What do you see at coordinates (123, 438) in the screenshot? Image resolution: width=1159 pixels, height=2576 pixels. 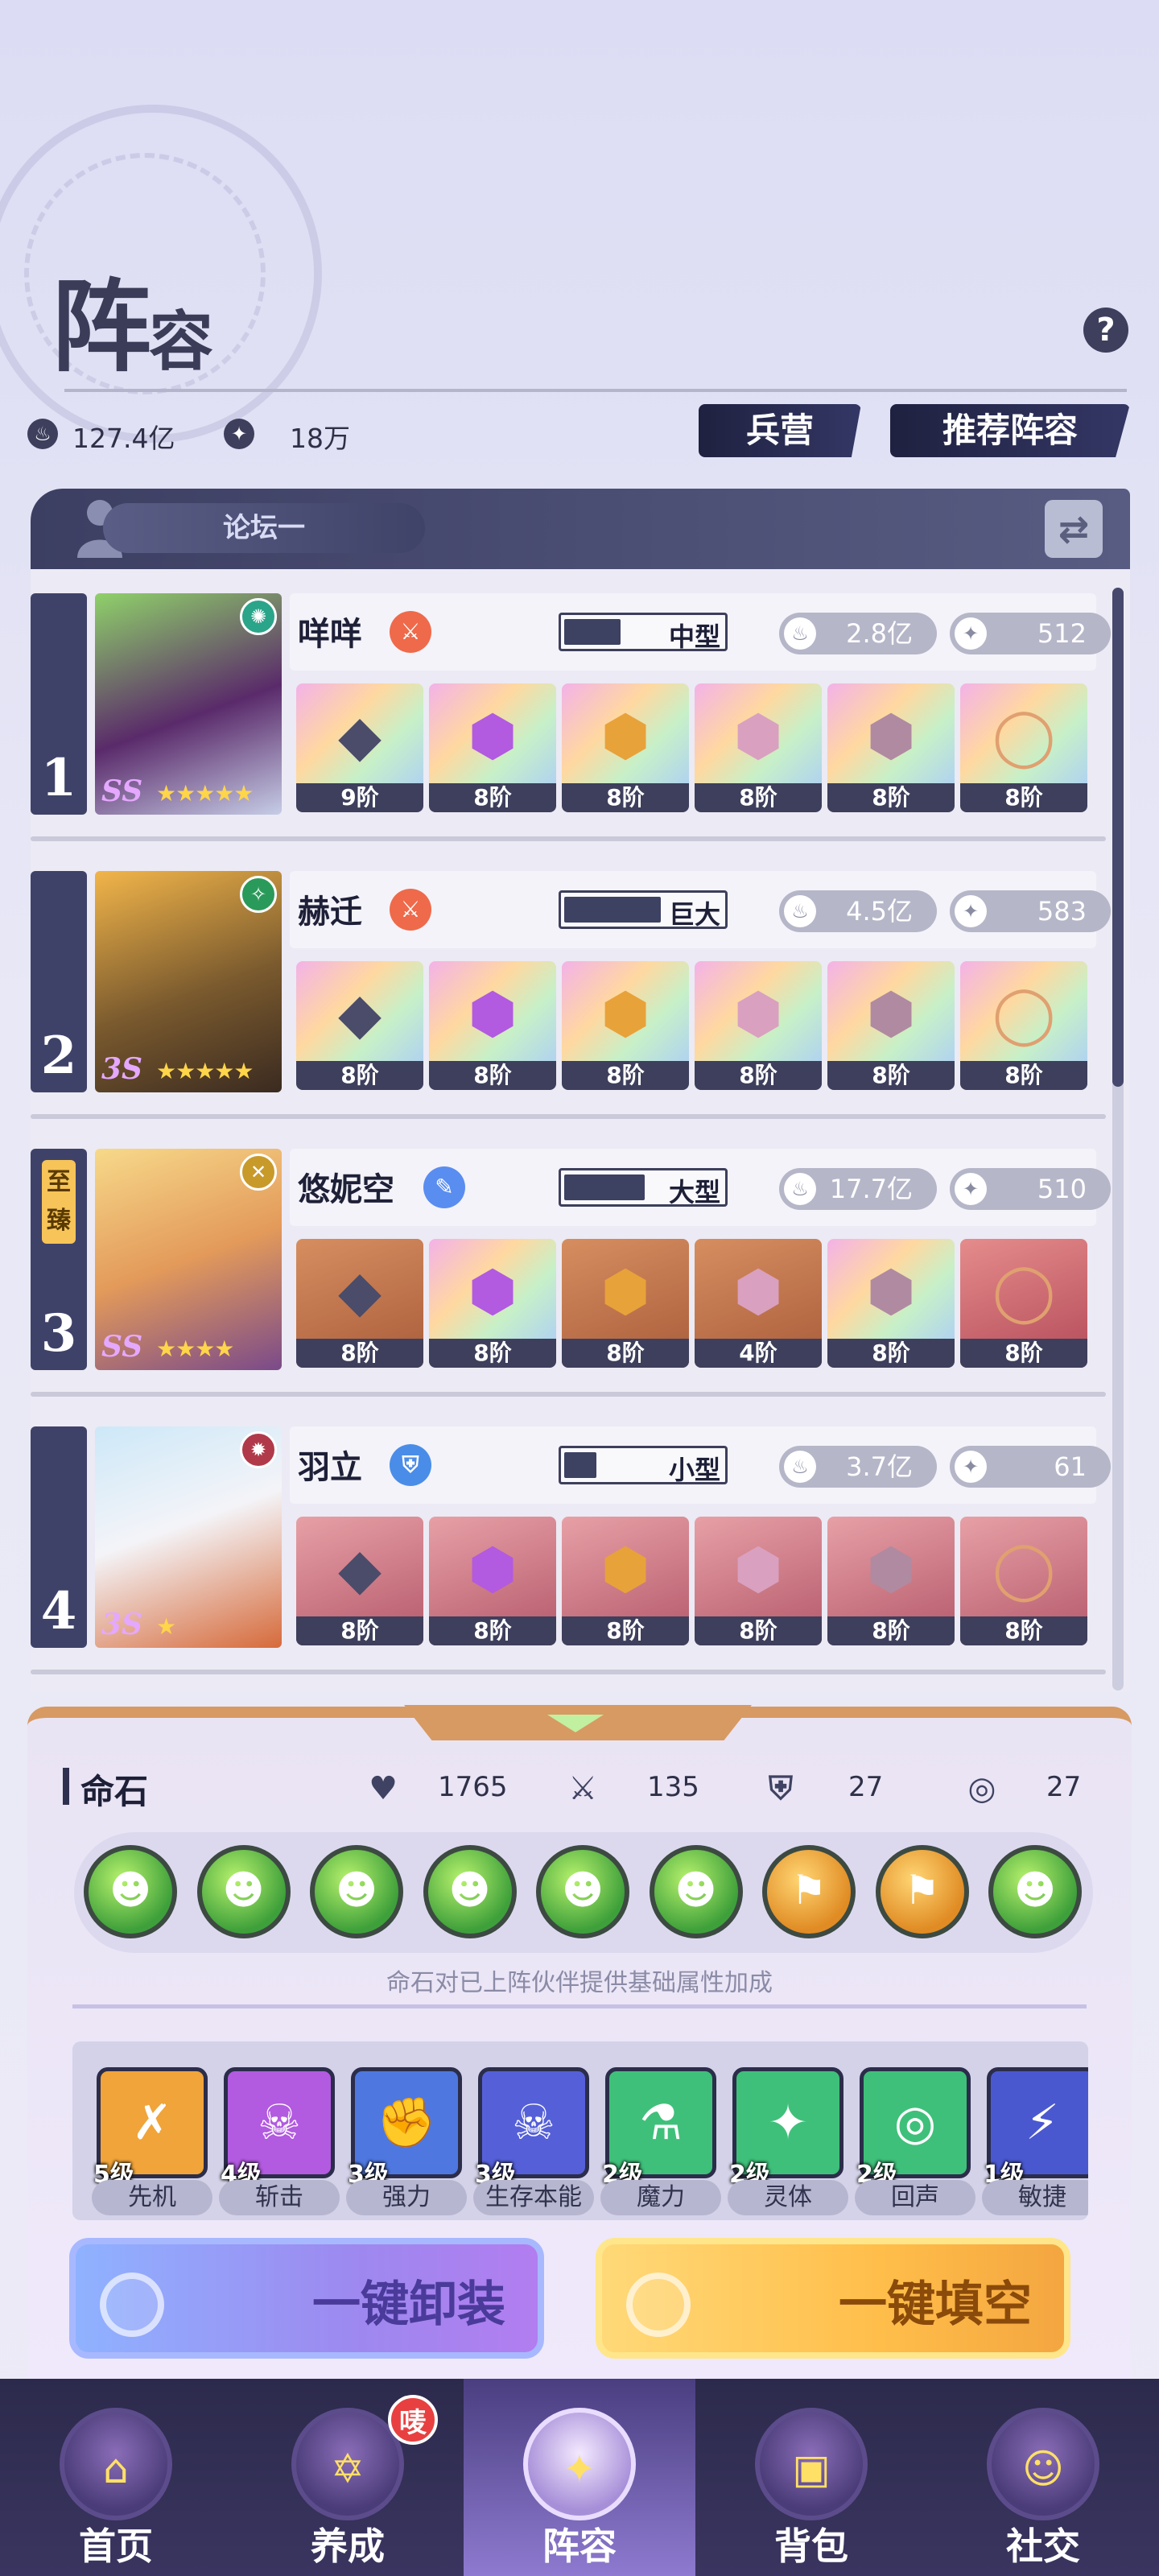 I see `total-power: 127.4亿` at bounding box center [123, 438].